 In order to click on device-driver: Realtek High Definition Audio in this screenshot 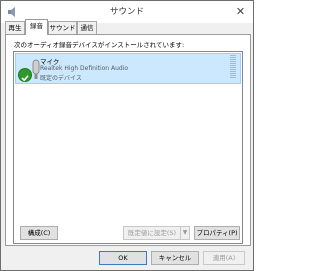, I will do `click(84, 68)`.